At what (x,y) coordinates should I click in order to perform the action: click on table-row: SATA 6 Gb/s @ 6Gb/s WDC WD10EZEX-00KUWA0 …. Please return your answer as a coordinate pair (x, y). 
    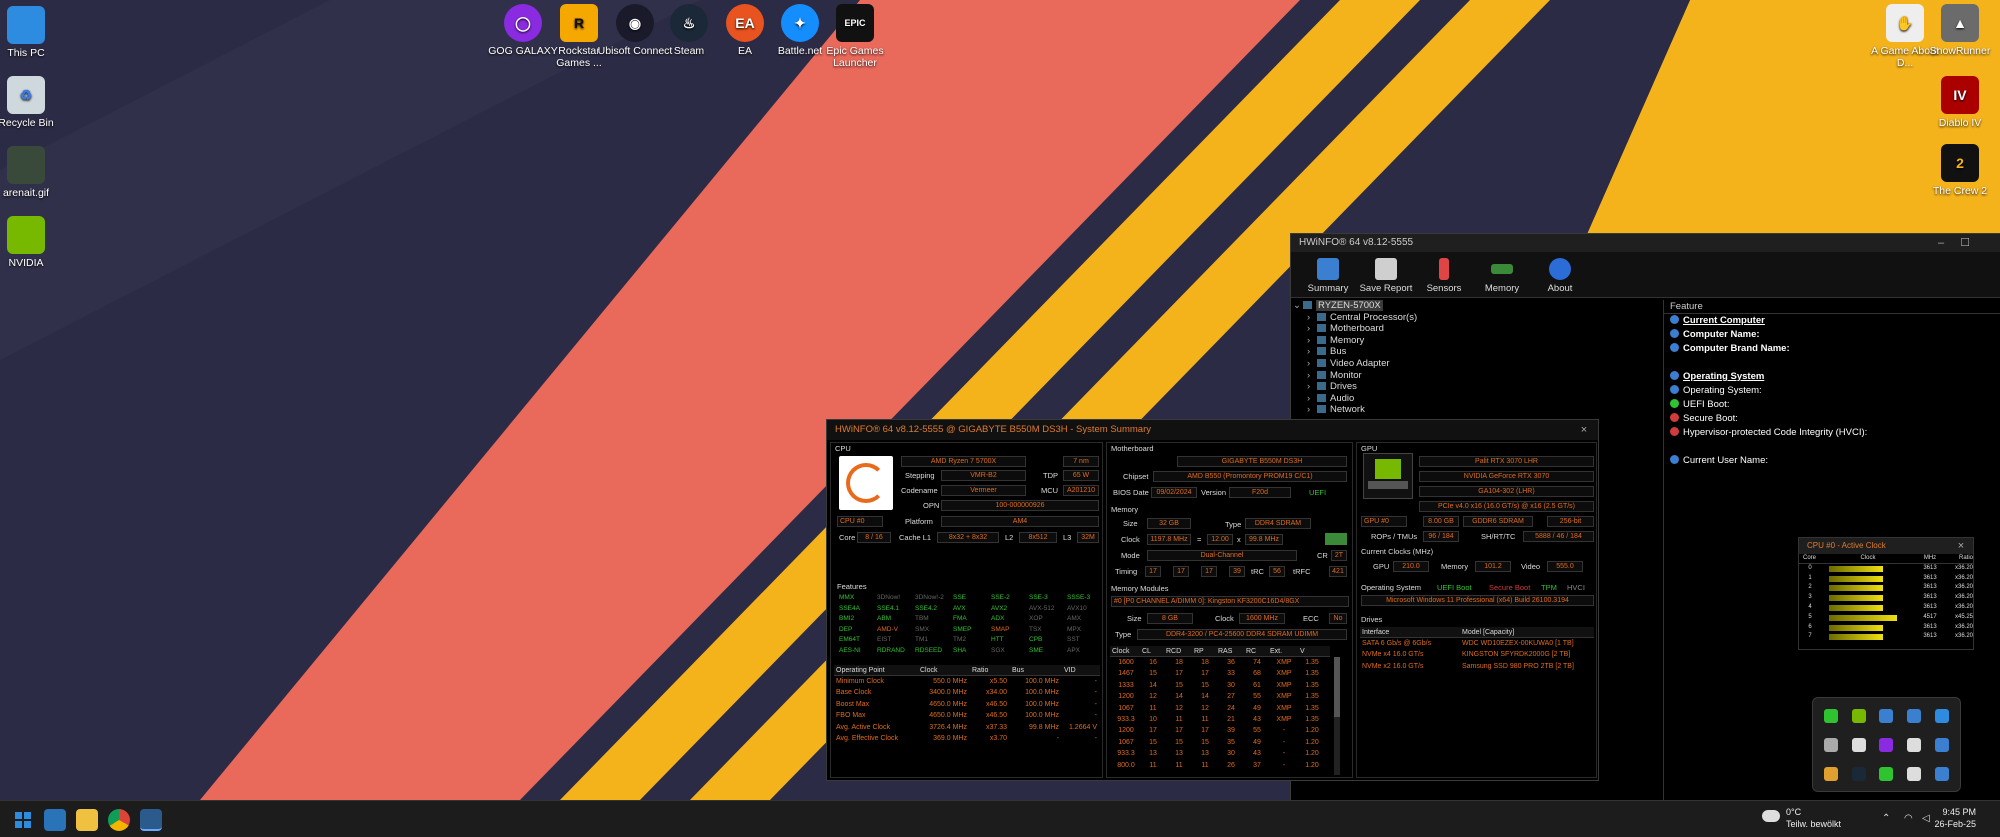
    Looking at the image, I should click on (1477, 643).